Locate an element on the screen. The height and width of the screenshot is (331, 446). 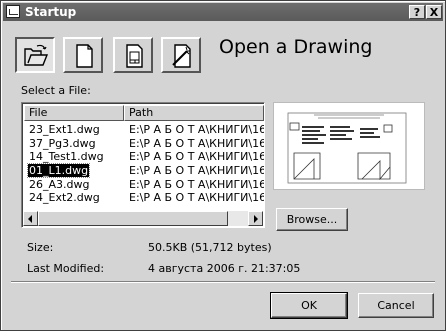
ok-button: OK is located at coordinates (309, 305).